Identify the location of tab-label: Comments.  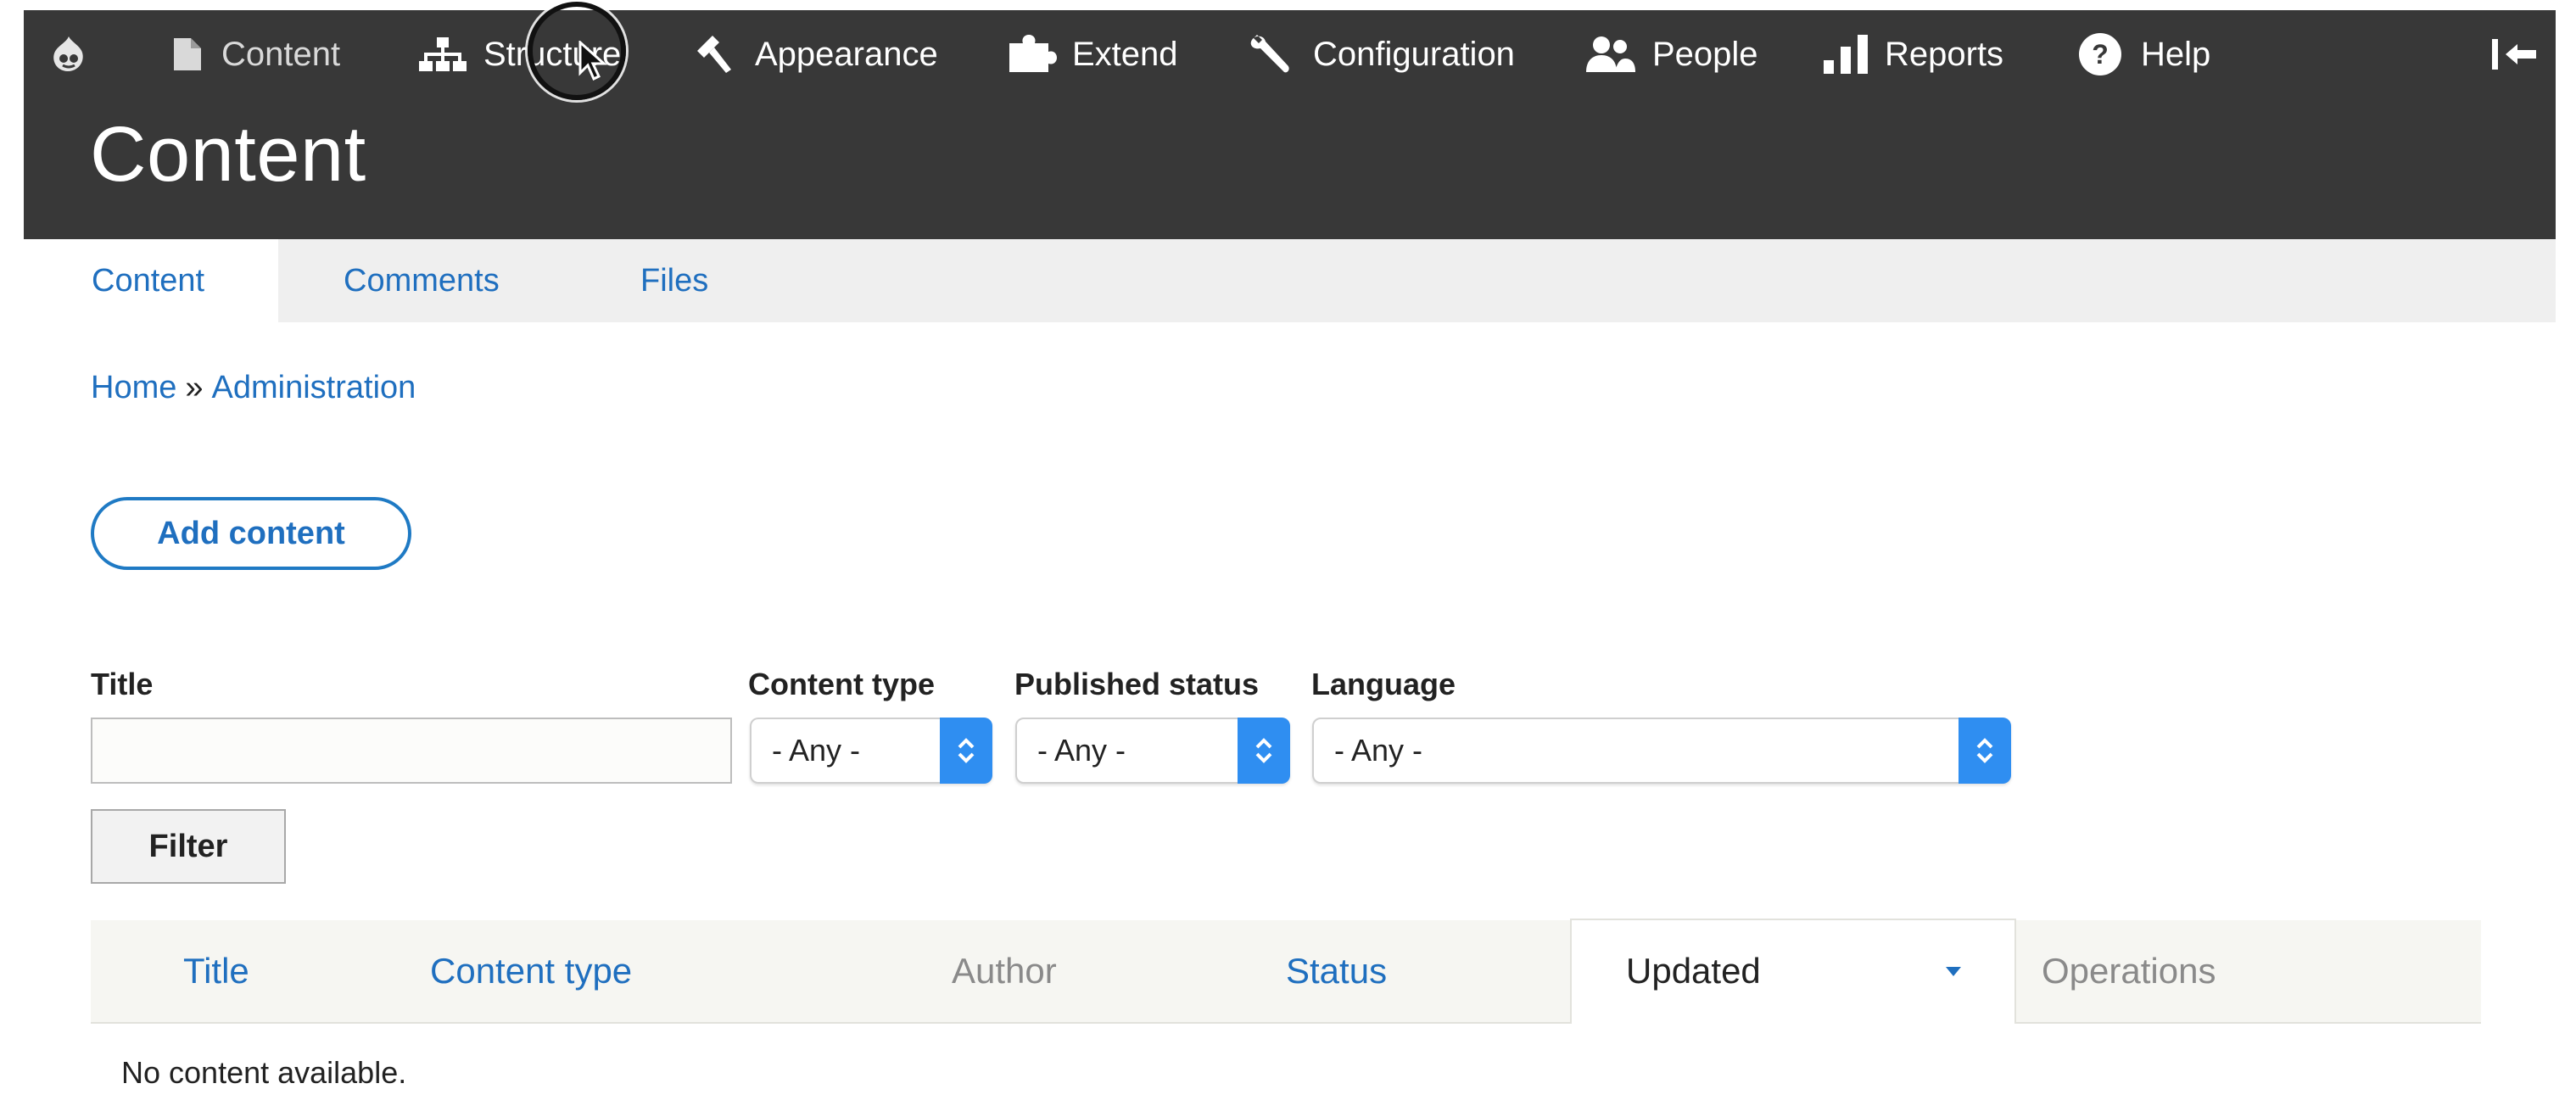
(422, 280).